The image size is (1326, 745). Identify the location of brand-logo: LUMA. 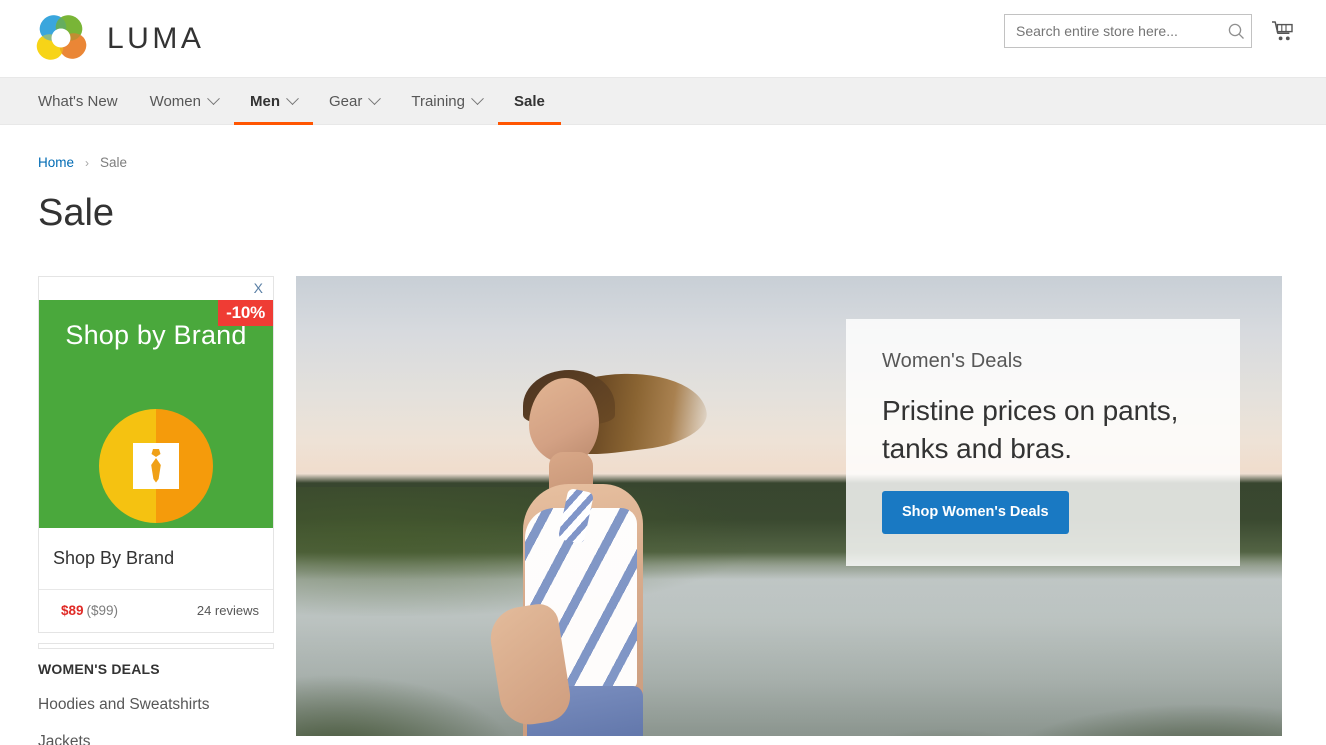
(118, 39).